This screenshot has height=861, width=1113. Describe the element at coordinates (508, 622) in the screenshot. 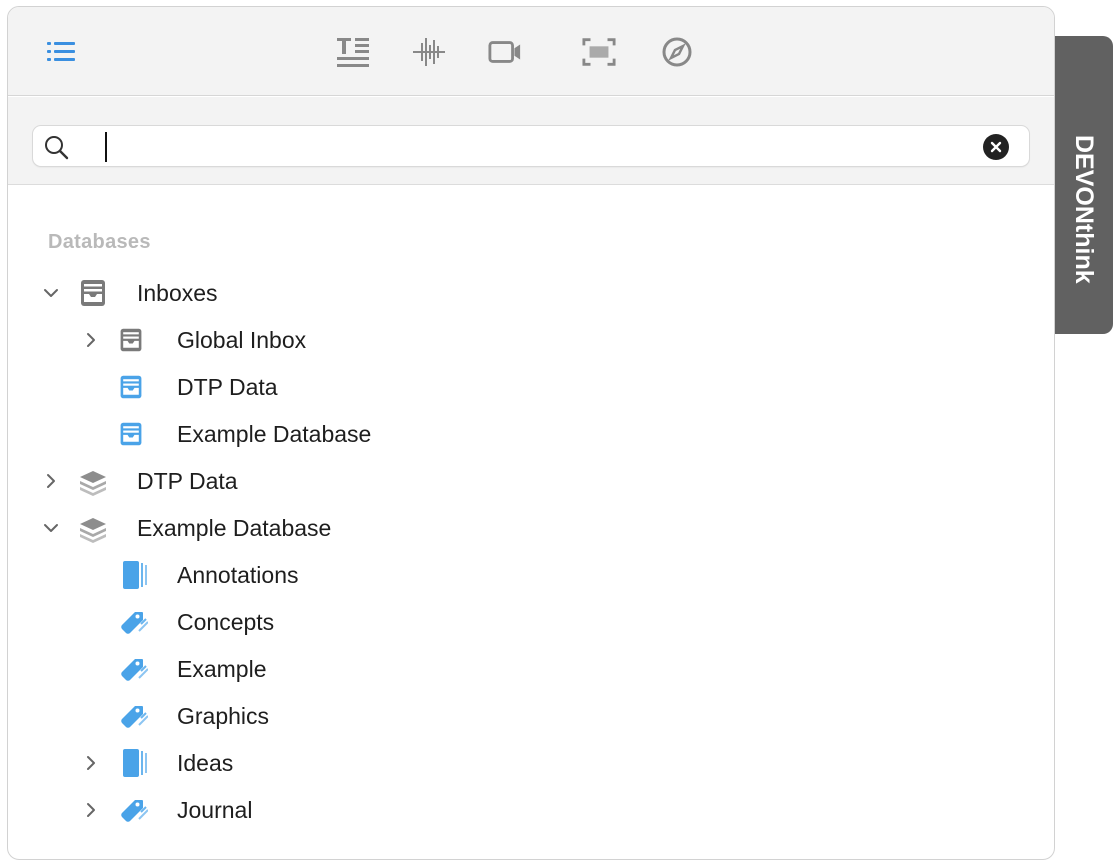

I see `tree-item: Concepts` at that location.